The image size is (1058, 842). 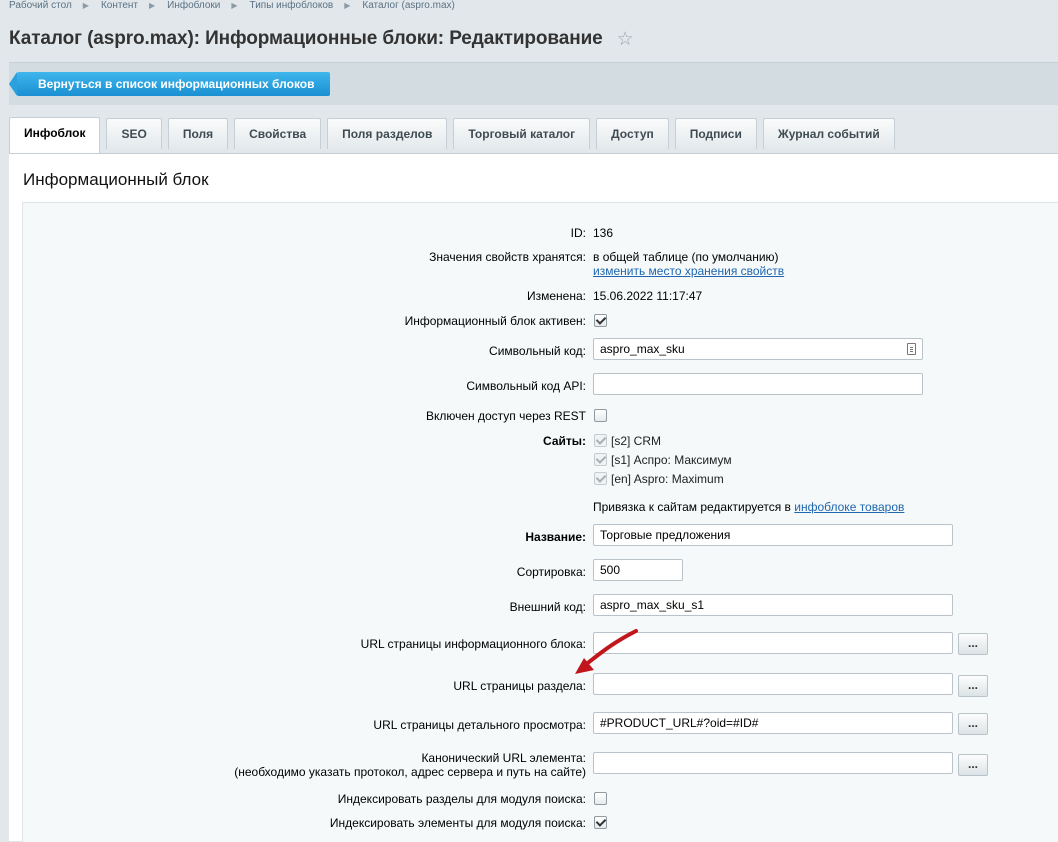 I want to click on breadcrumb-item-catalog: Каталог (aspro.max), so click(x=408, y=5).